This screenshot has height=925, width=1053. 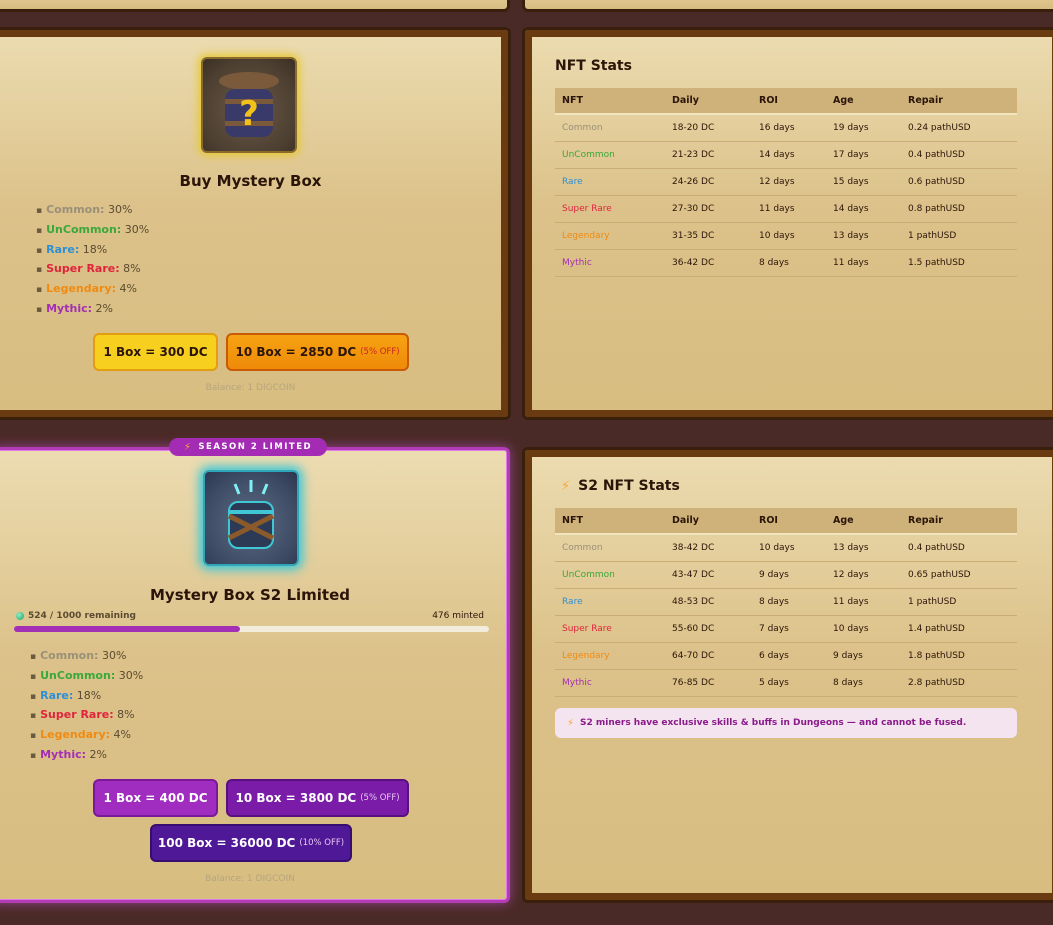 I want to click on discount-label: (5% OFF), so click(x=380, y=352).